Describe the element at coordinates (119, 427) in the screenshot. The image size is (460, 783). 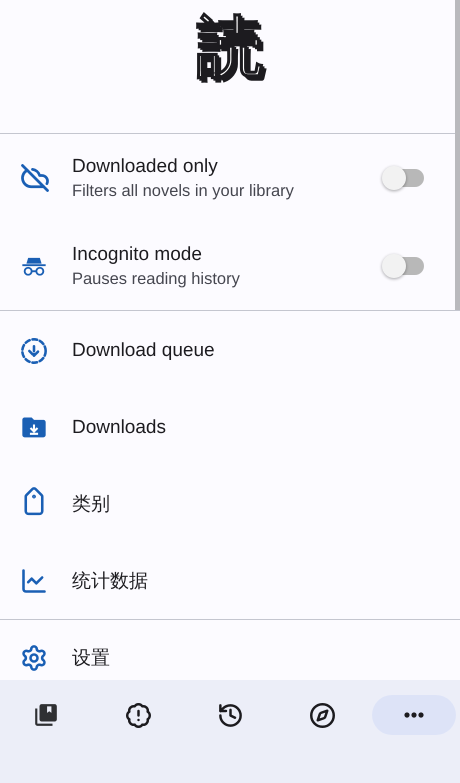
I see `menu-item: Downloads` at that location.